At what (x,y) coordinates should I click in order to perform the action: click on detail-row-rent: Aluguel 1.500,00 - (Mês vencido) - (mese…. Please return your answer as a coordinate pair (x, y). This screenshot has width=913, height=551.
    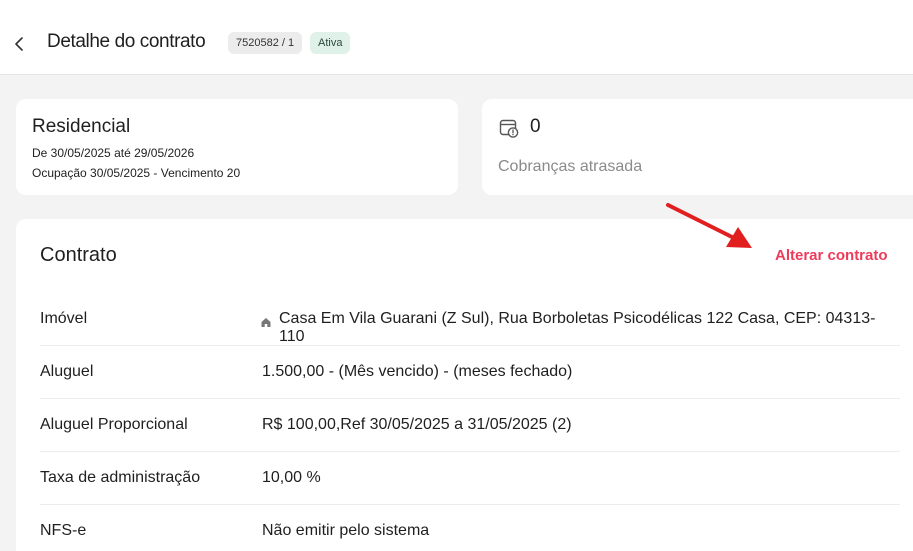
    Looking at the image, I should click on (470, 372).